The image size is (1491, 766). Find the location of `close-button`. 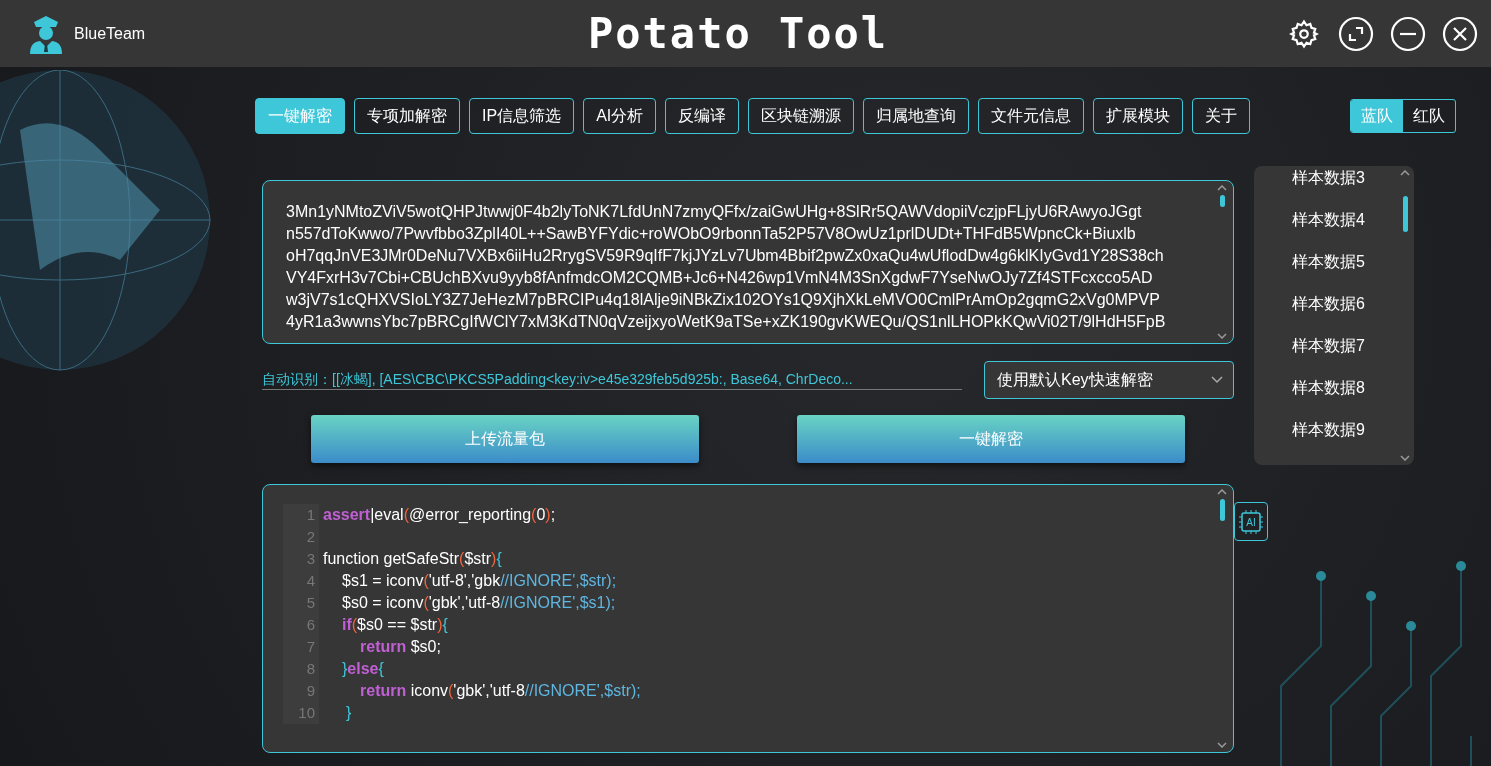

close-button is located at coordinates (1460, 33).